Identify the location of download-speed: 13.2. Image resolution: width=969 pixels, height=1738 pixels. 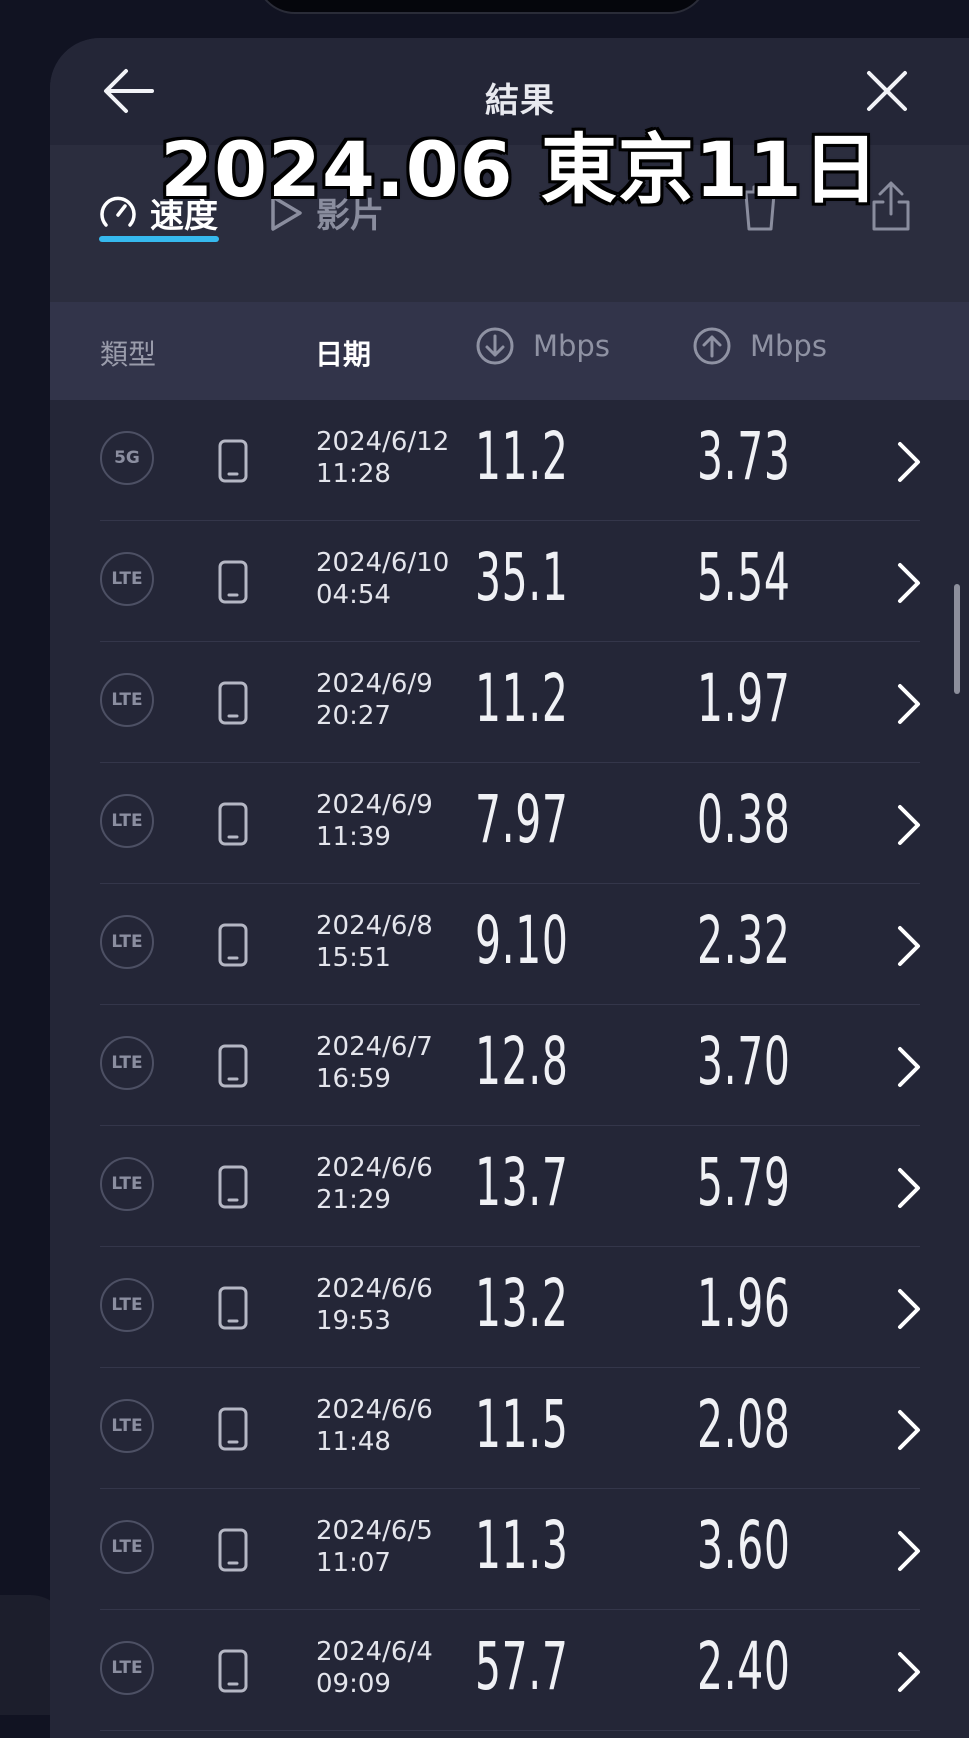
(522, 1303).